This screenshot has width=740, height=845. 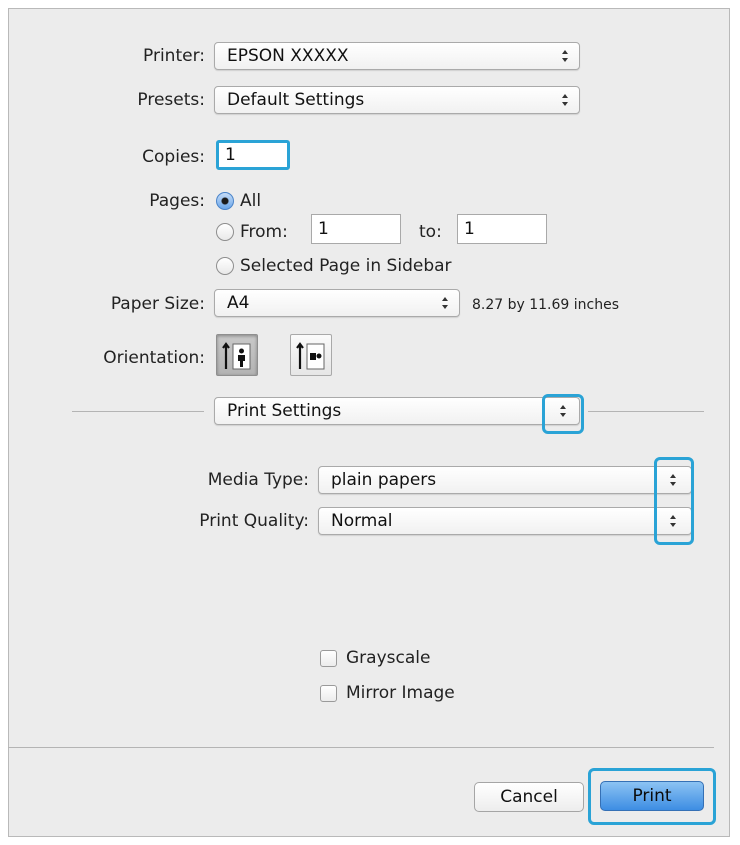 I want to click on pages-label: Pages:, so click(x=177, y=201).